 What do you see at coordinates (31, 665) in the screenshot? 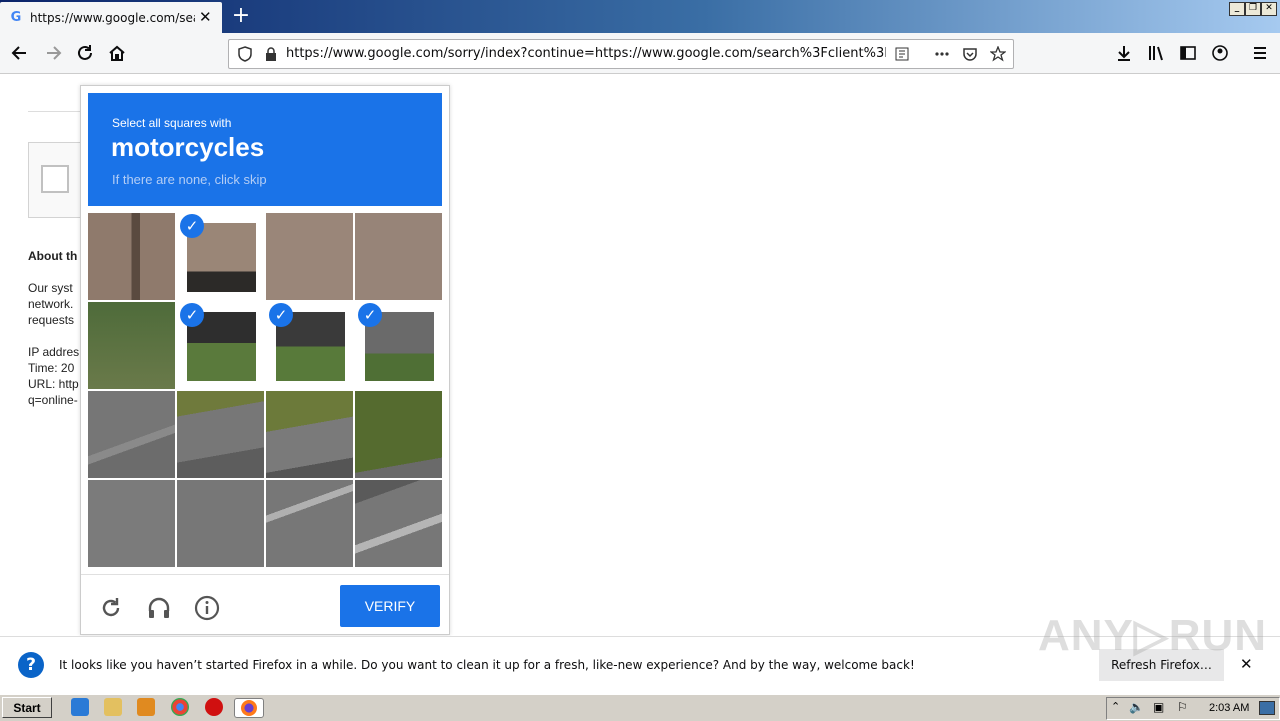
I see `question-icon: ?` at bounding box center [31, 665].